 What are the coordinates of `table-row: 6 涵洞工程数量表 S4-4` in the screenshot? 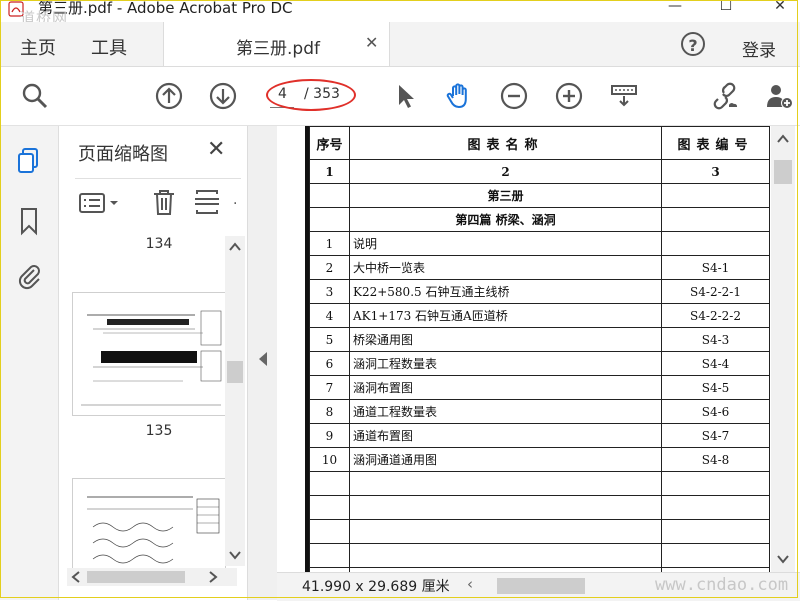 It's located at (539, 363).